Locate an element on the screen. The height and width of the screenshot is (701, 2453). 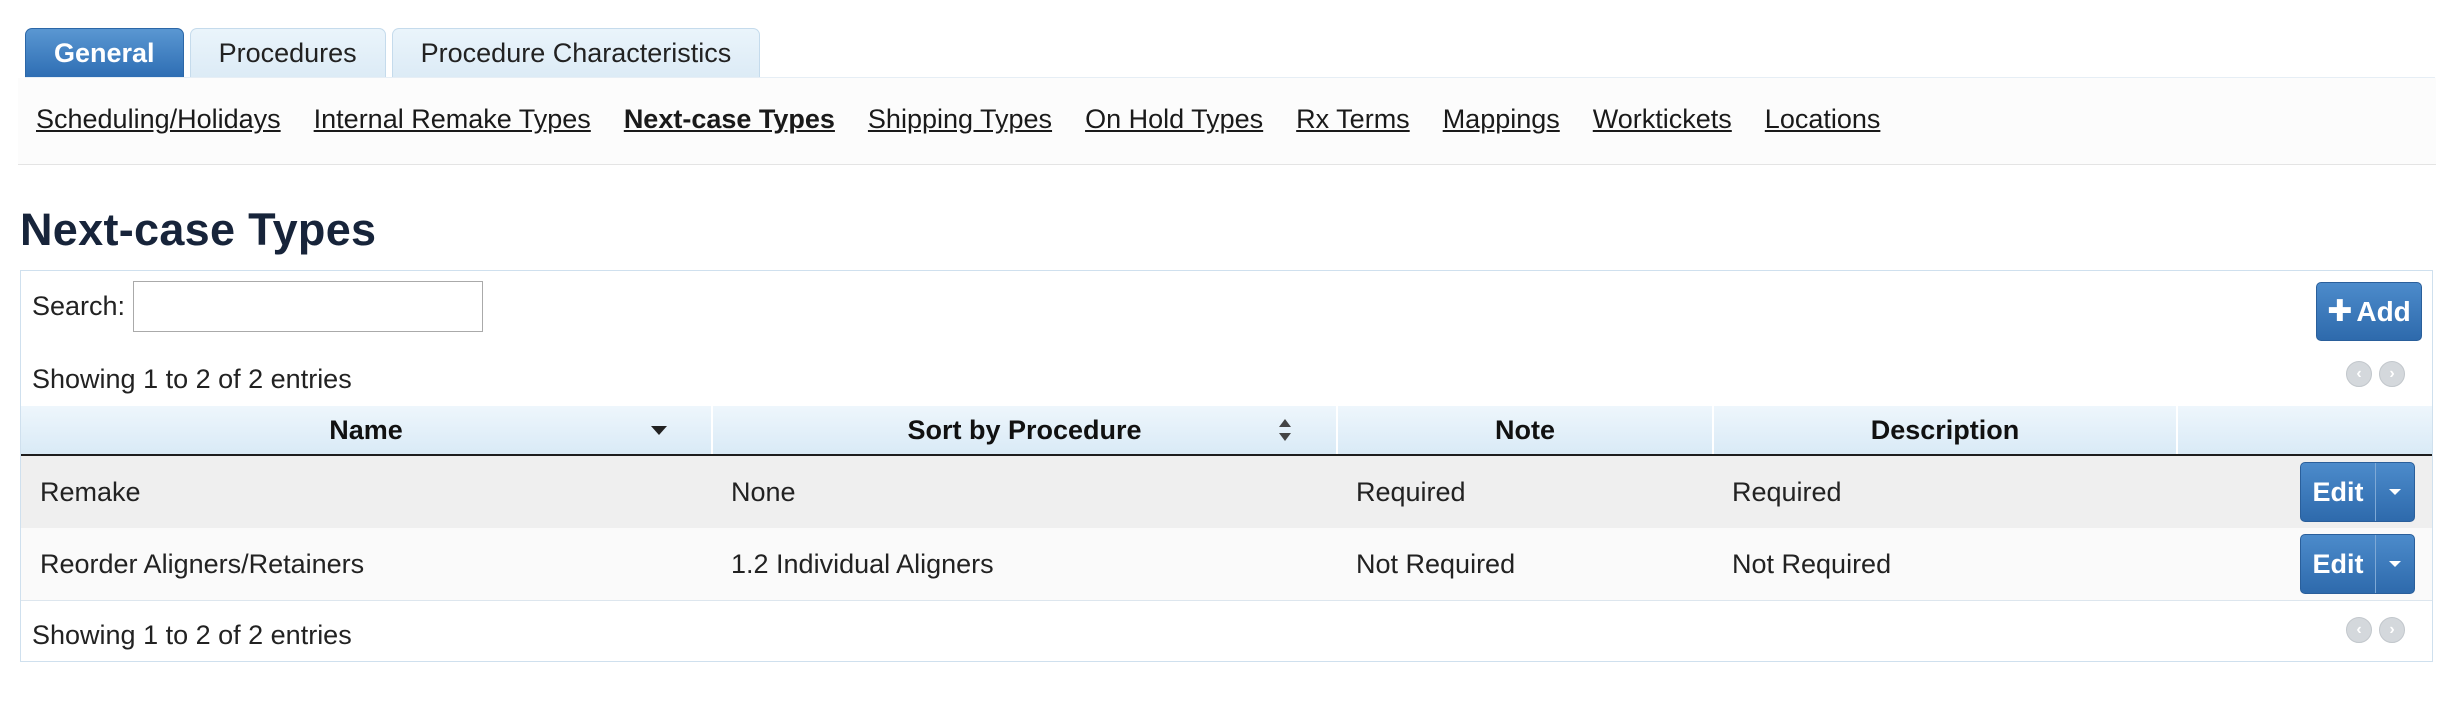
tab-procedure-characteristics: Procedure Characteristics is located at coordinates (576, 53).